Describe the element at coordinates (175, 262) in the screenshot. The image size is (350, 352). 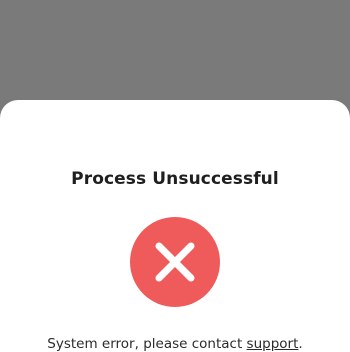
I see `error-x-icon` at that location.